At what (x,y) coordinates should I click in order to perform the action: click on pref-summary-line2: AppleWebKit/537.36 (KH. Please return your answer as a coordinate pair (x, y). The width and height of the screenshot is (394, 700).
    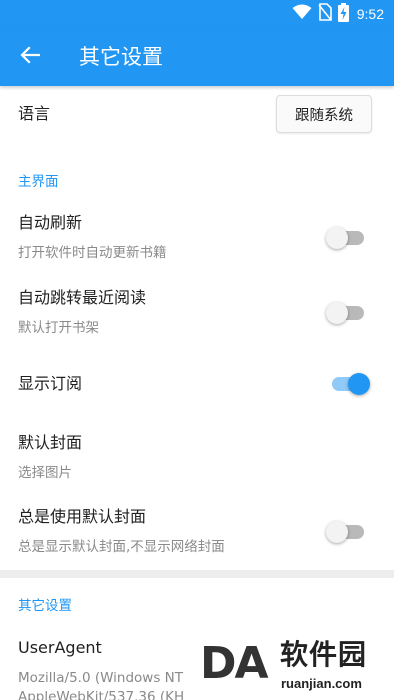
    Looking at the image, I should click on (101, 694).